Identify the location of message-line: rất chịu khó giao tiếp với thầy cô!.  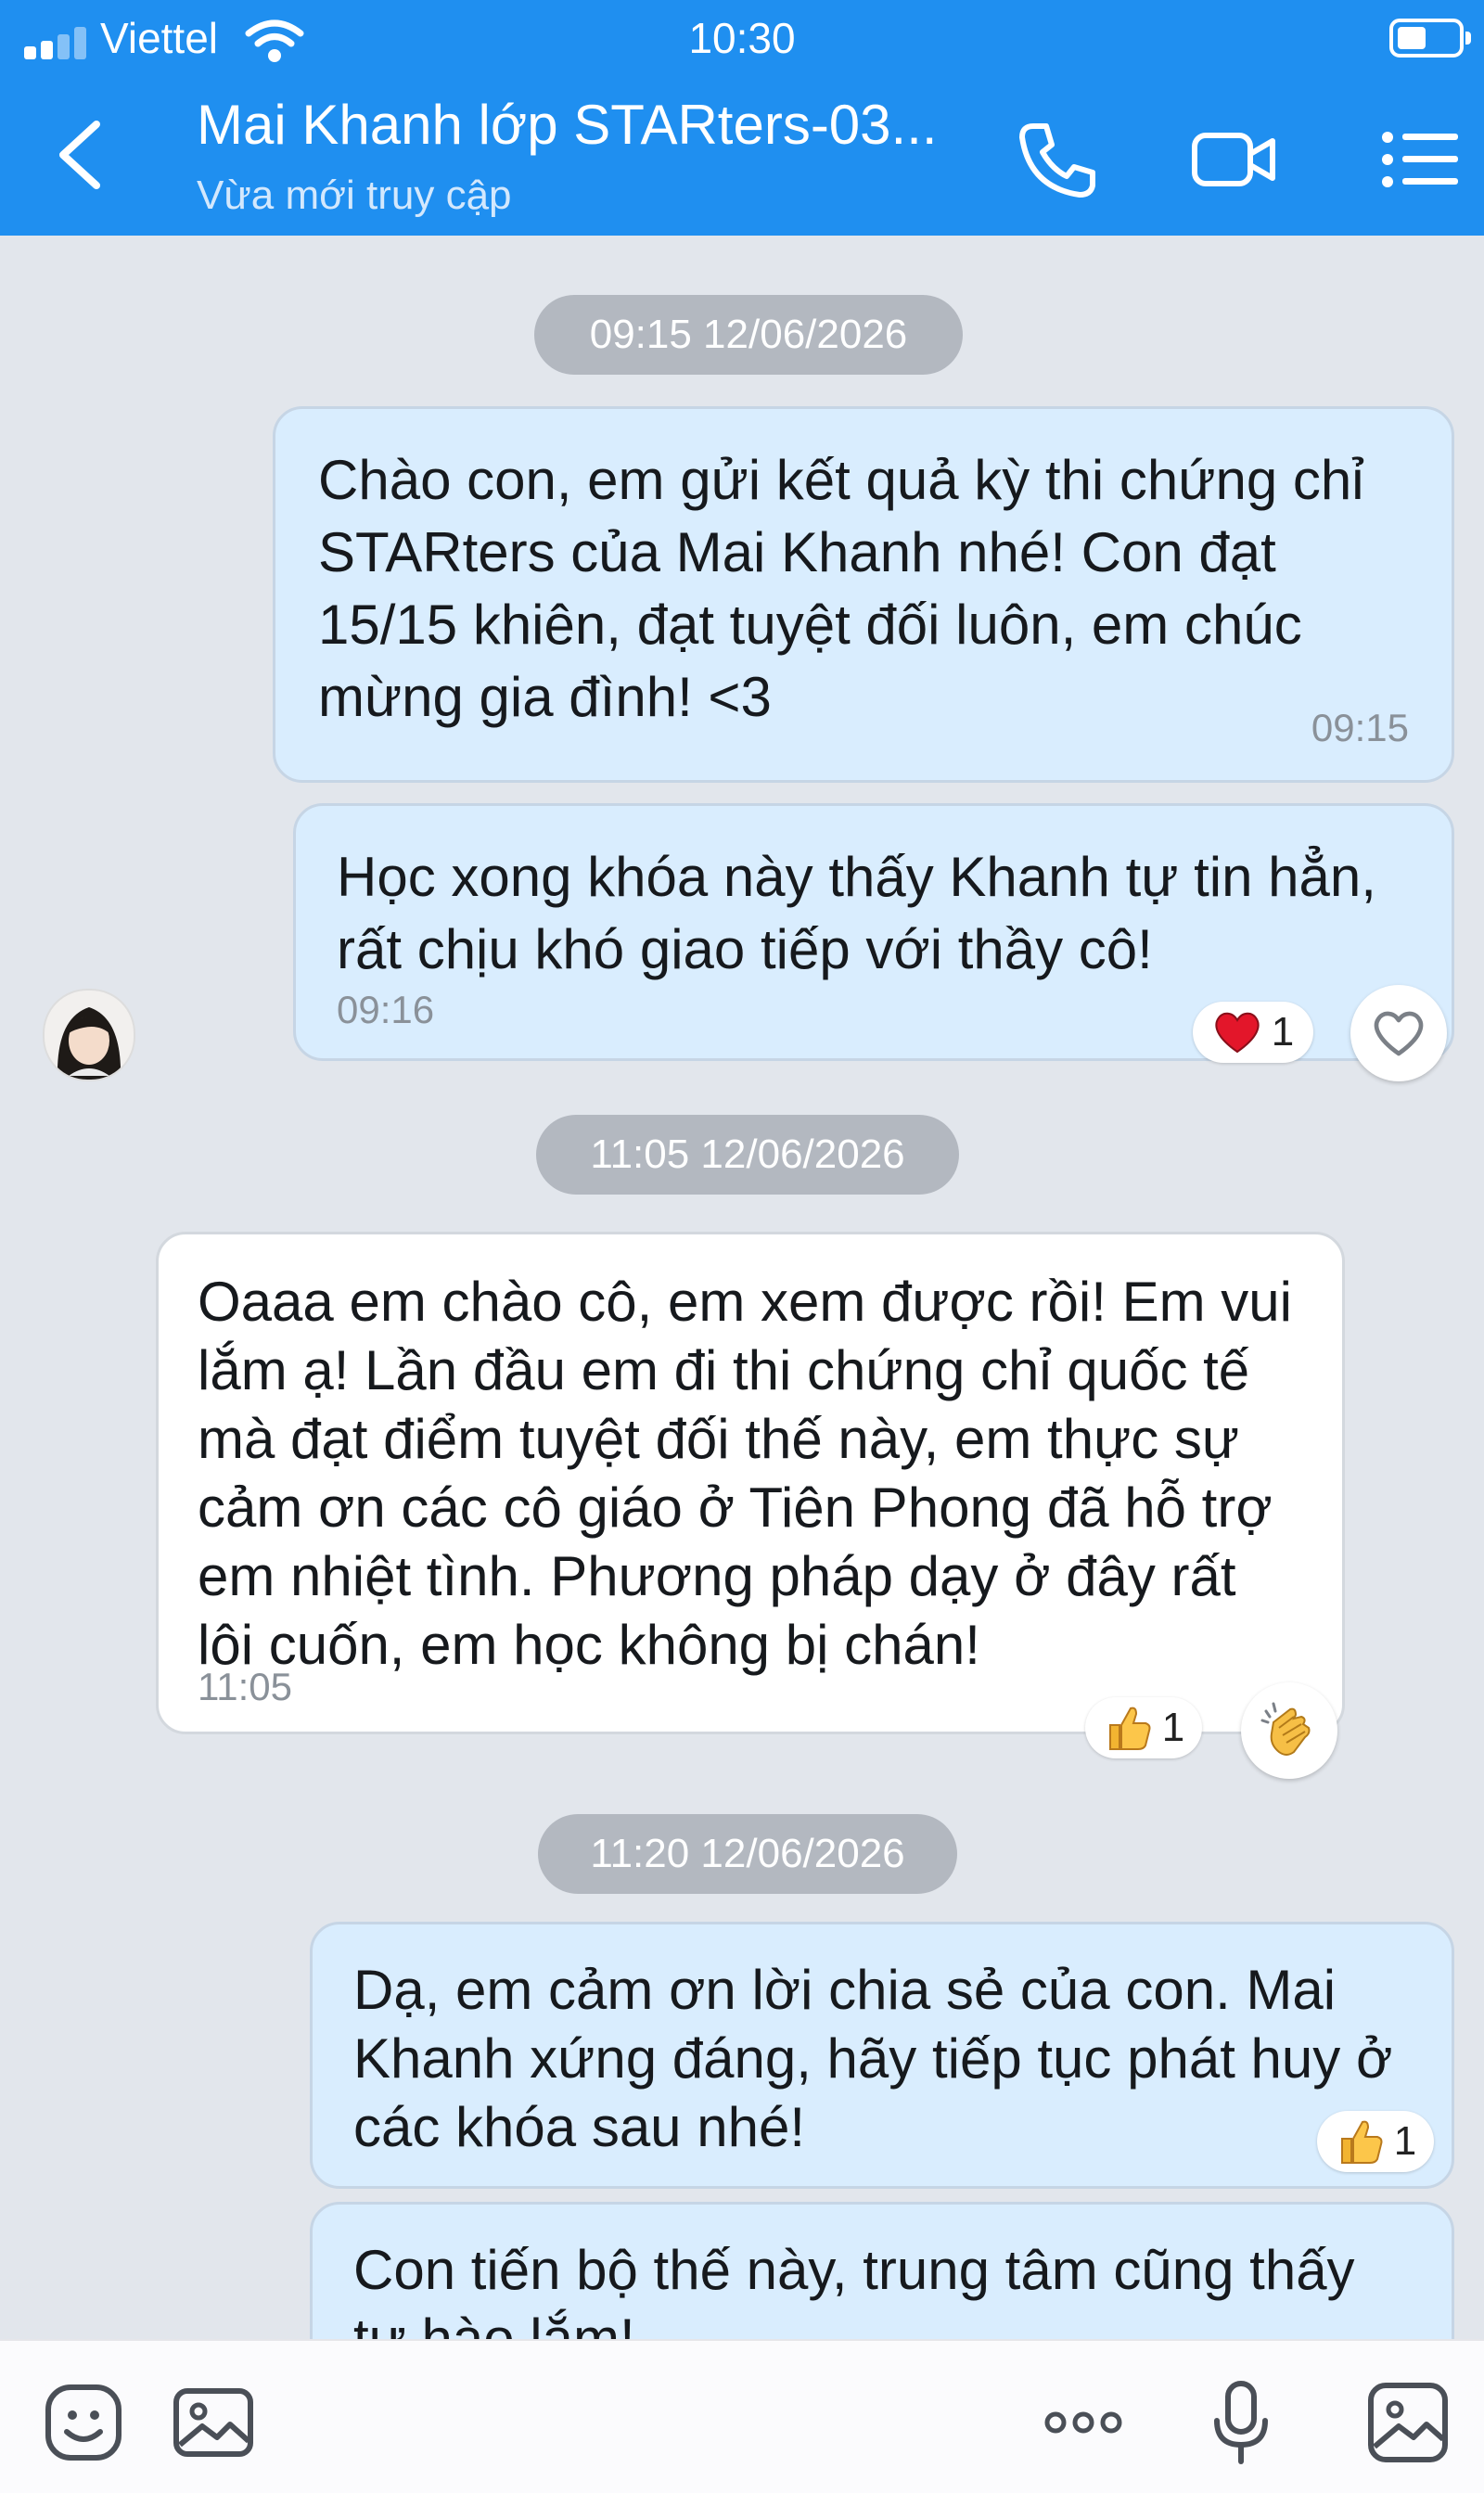
(745, 949).